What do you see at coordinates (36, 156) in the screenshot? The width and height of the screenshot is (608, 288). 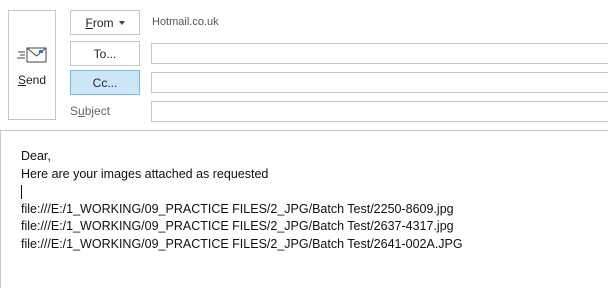 I see `body-greeting: Dear,` at bounding box center [36, 156].